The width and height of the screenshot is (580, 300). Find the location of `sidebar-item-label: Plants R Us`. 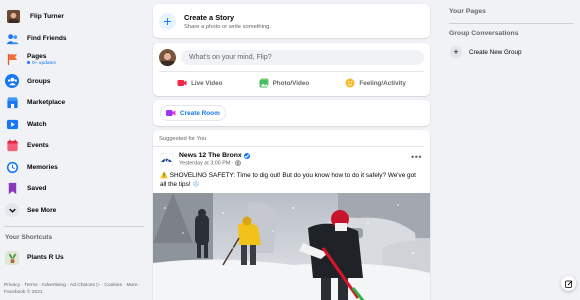

sidebar-item-label: Plants R Us is located at coordinates (45, 258).